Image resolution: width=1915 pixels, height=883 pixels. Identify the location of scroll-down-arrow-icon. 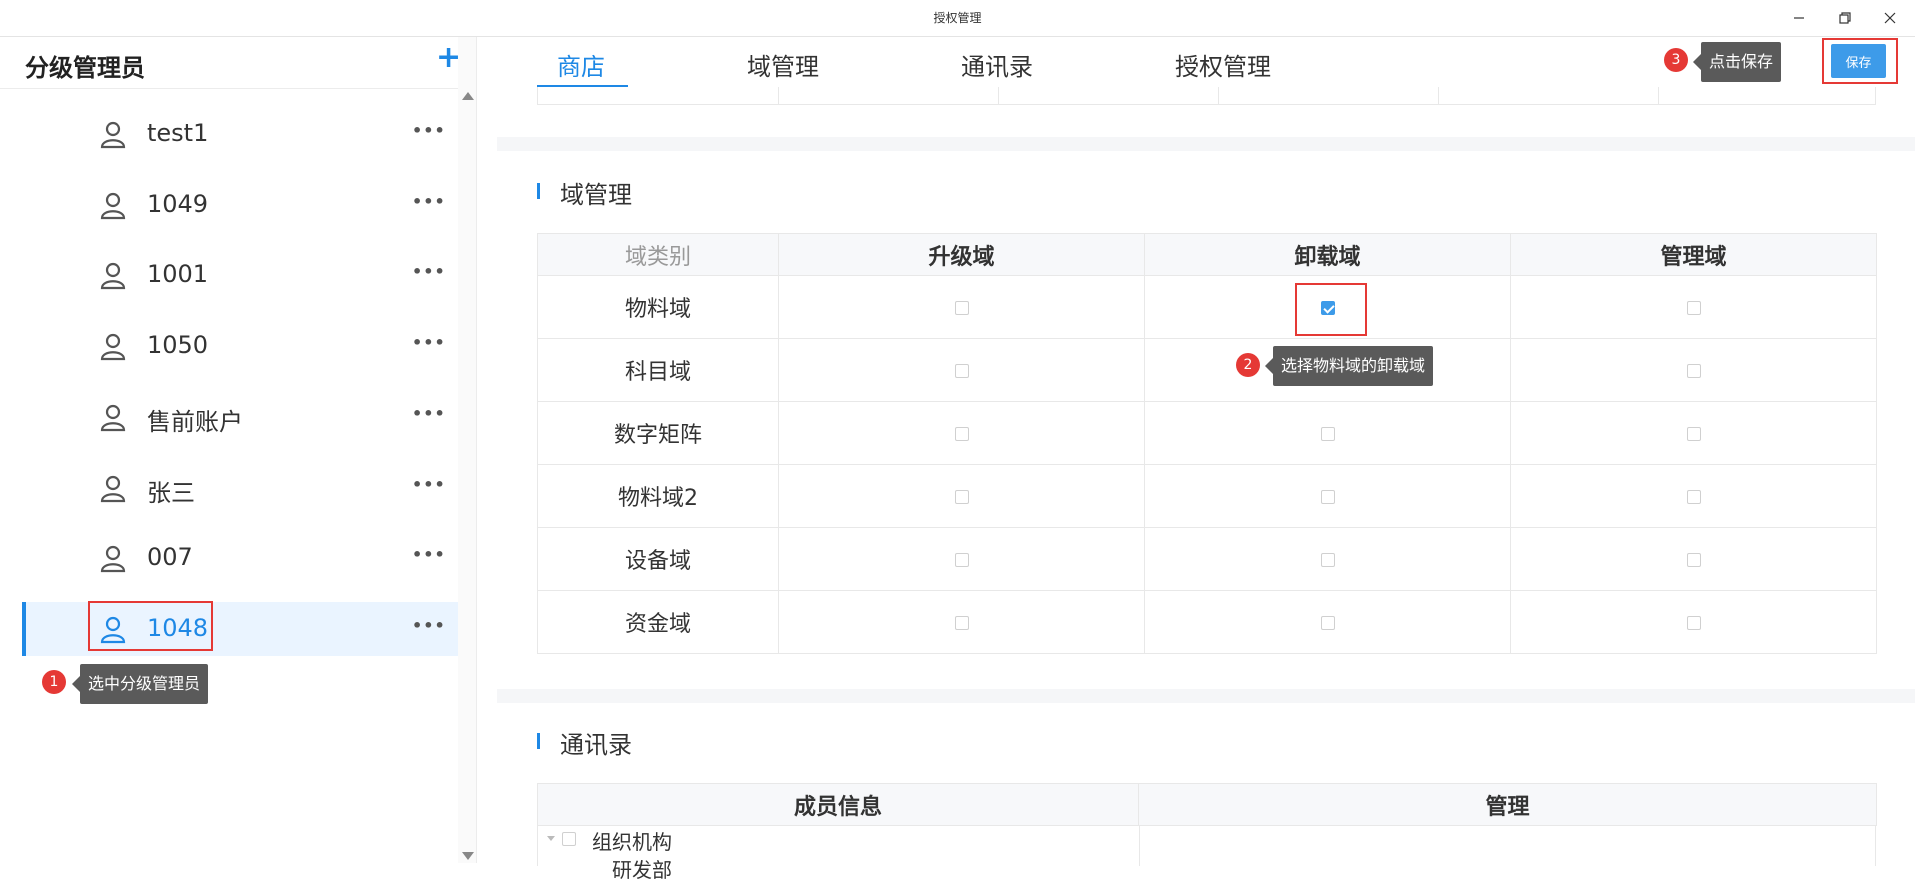
(468, 856).